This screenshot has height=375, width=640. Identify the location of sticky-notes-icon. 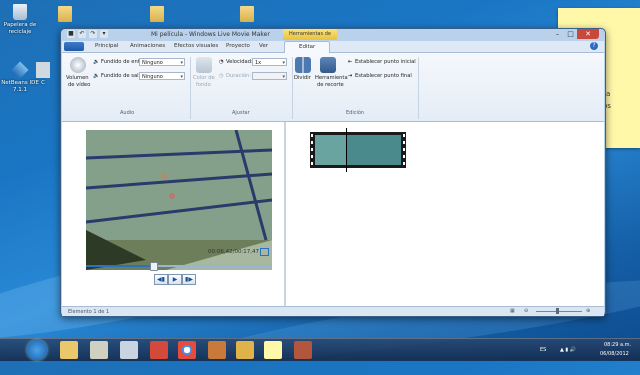
(273, 350).